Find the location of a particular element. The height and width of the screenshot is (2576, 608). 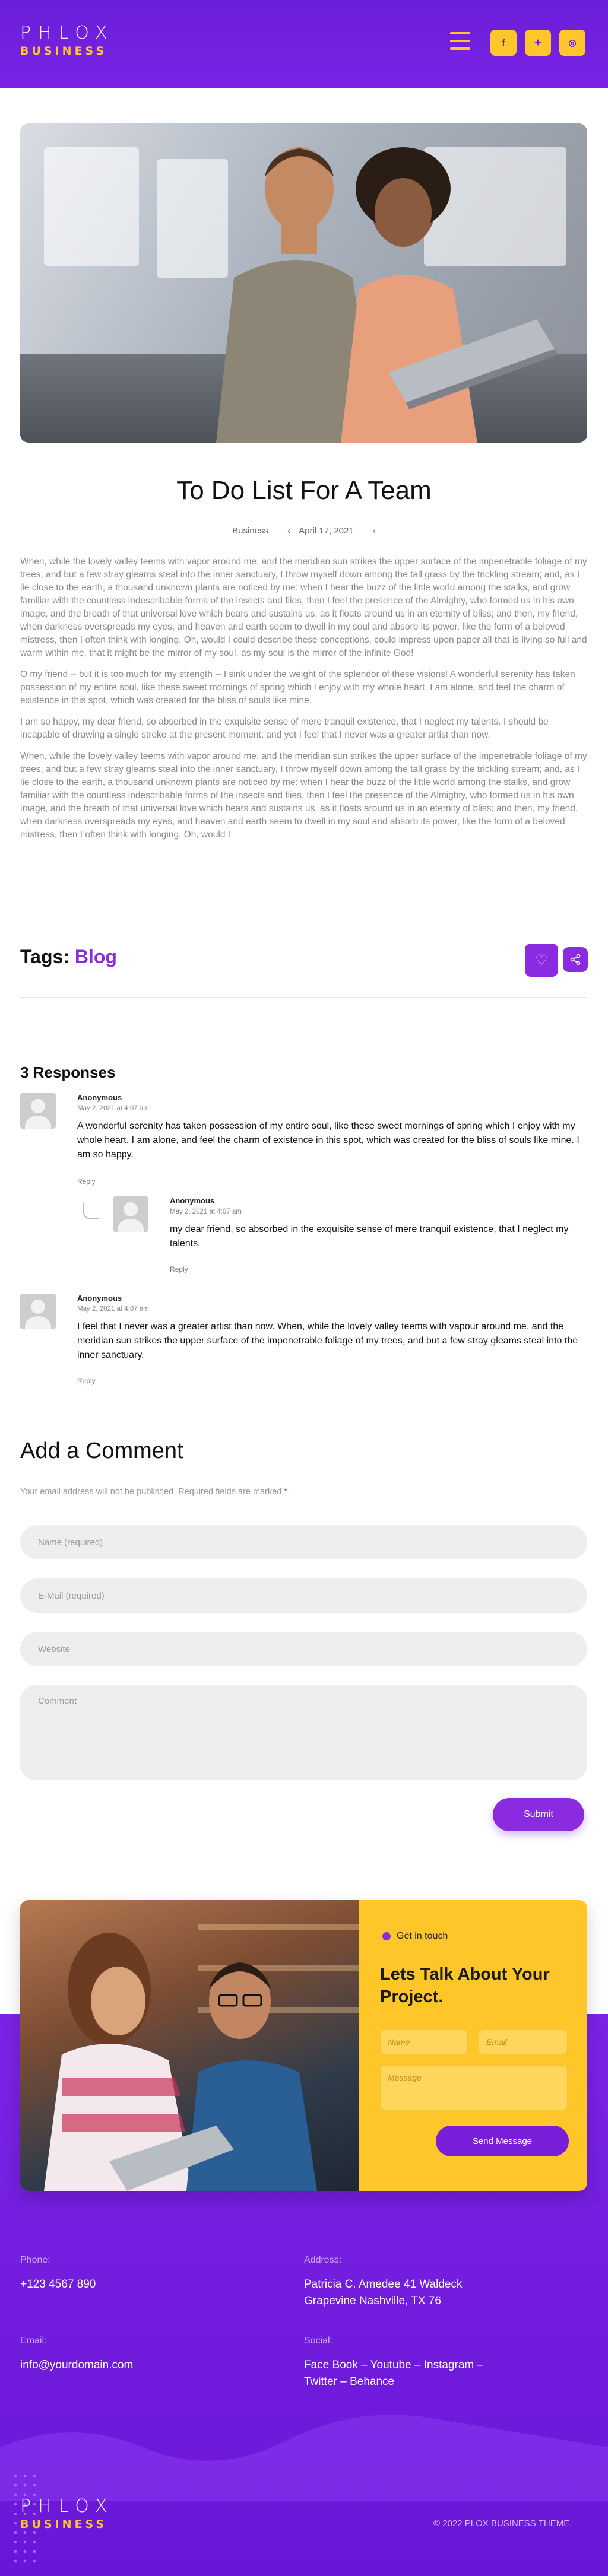

footer-logo-wordmark: PHLOX is located at coordinates (67, 2506).